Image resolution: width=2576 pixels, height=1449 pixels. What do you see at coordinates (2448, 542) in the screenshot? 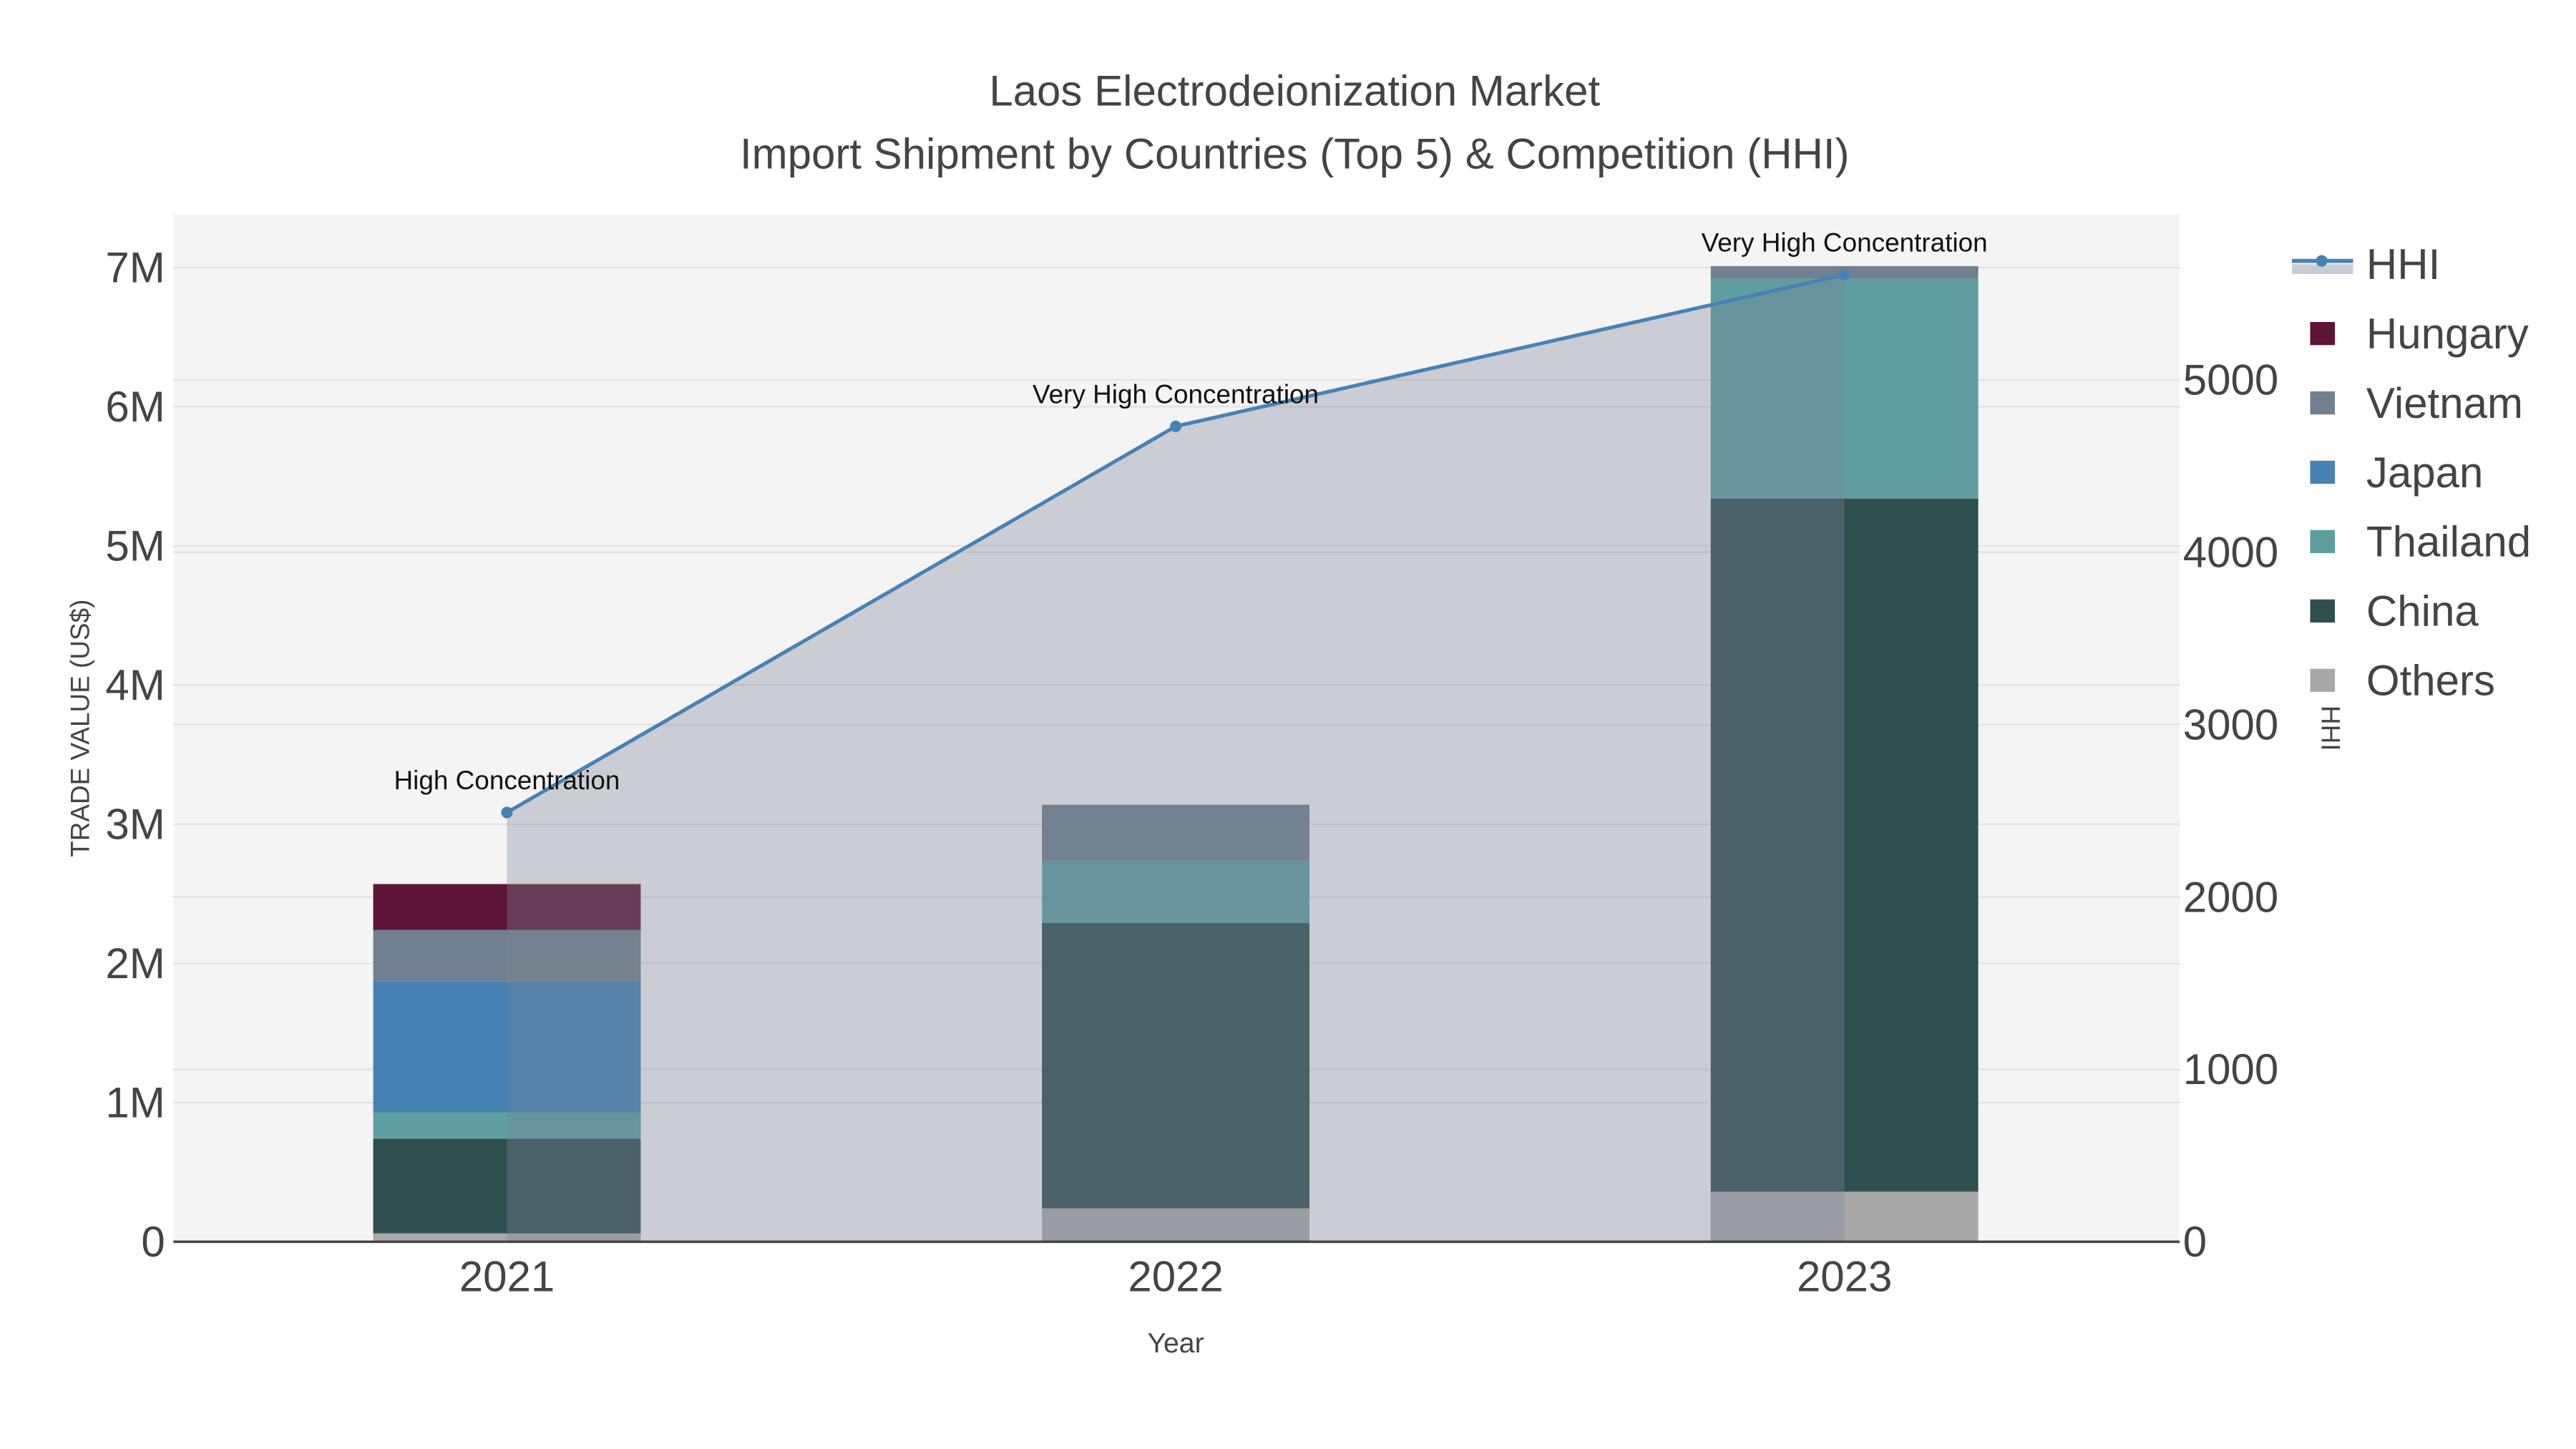
I see `legend-label-thailand: Thailand` at bounding box center [2448, 542].